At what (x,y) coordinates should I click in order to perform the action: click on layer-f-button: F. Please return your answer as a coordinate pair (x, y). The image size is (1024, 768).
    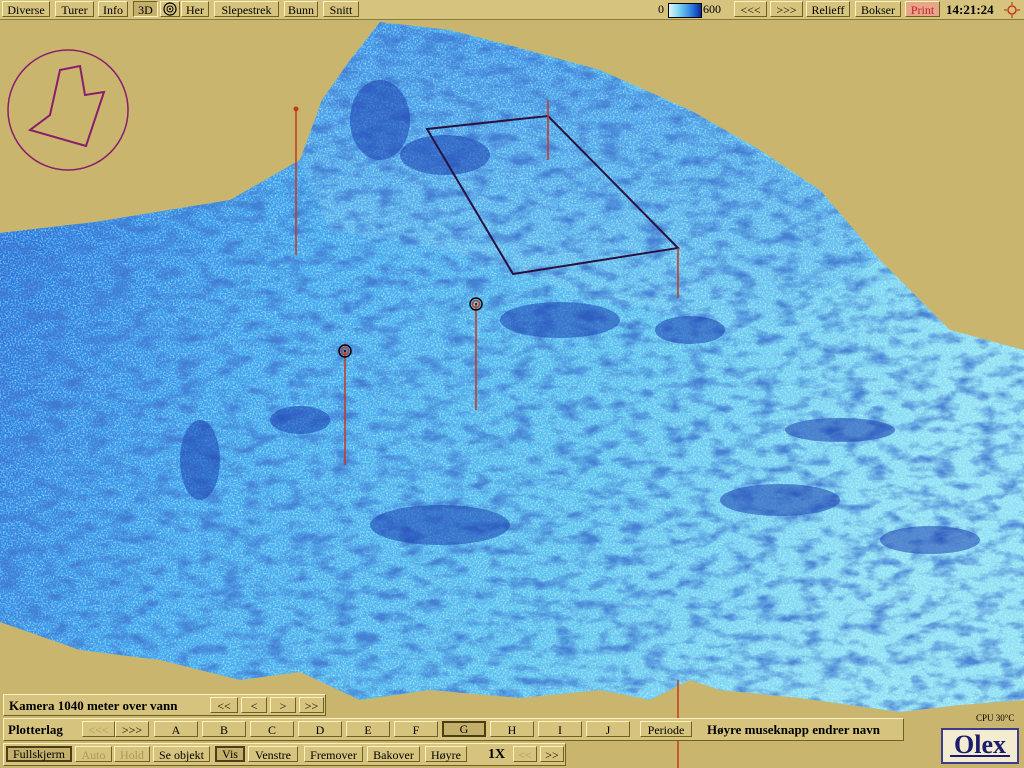
    Looking at the image, I should click on (416, 729).